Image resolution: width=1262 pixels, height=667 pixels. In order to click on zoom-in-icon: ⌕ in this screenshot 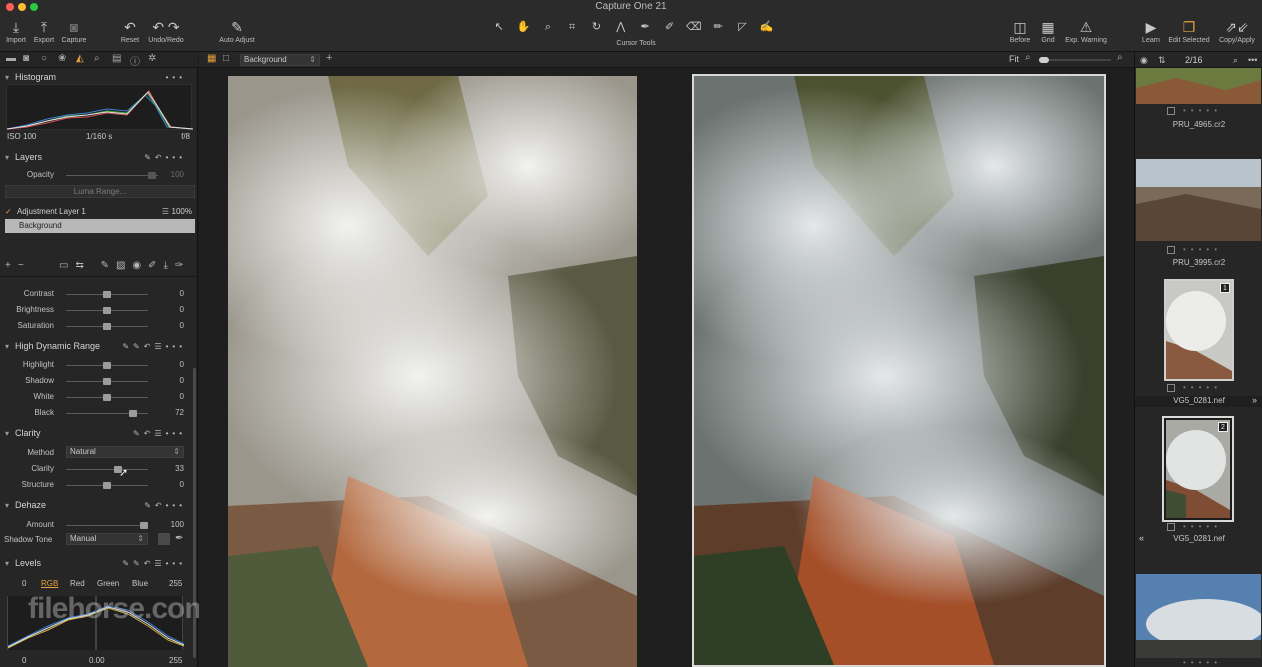, I will do `click(1120, 57)`.